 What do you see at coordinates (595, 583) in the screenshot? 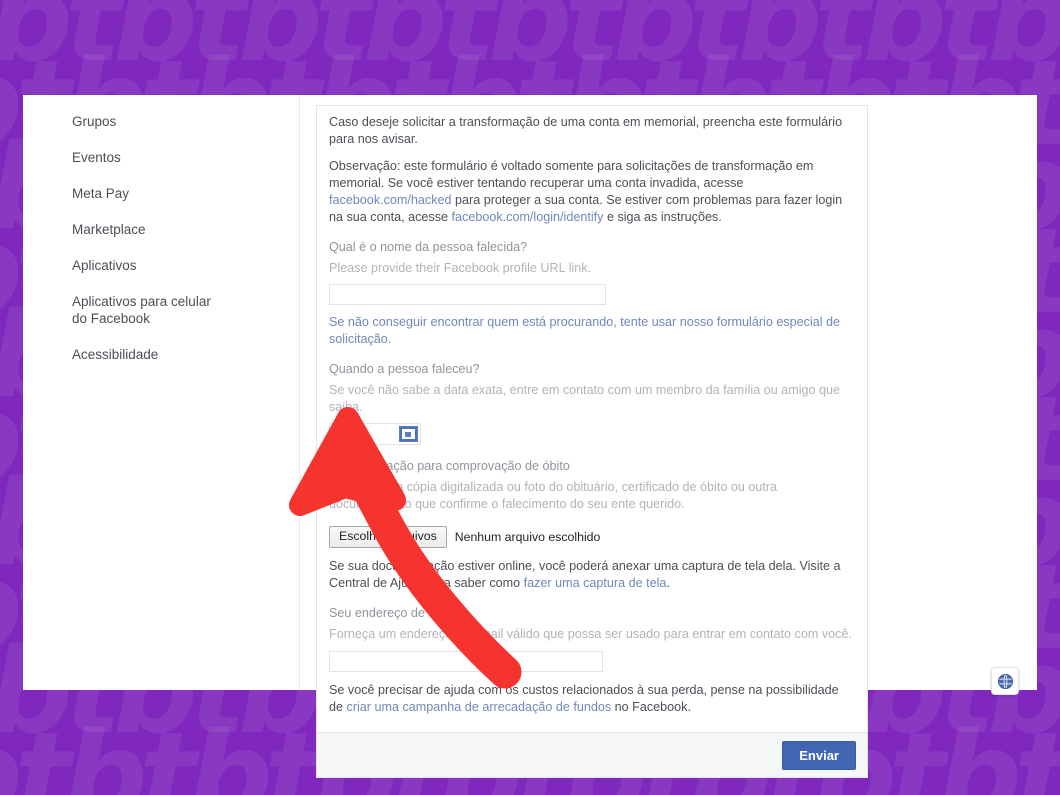
I see `screenshot-help-link: fazer uma captura de tela` at bounding box center [595, 583].